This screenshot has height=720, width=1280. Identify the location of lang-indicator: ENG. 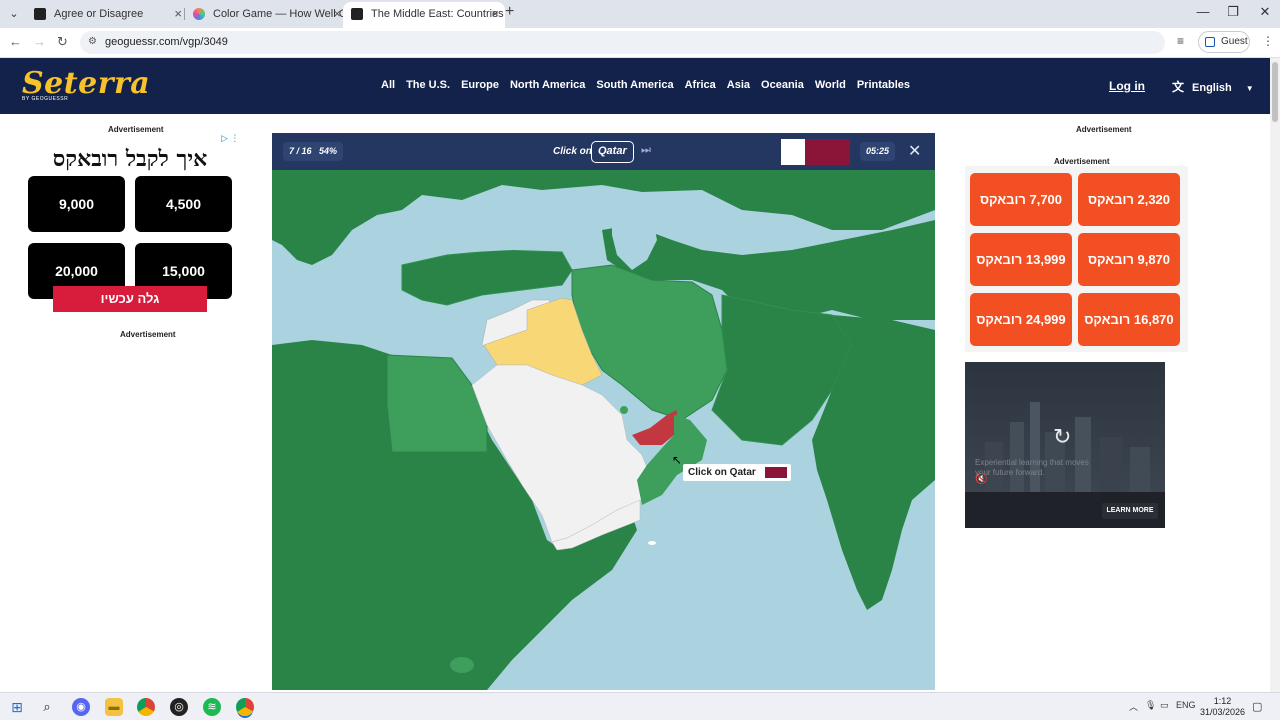
(1186, 705).